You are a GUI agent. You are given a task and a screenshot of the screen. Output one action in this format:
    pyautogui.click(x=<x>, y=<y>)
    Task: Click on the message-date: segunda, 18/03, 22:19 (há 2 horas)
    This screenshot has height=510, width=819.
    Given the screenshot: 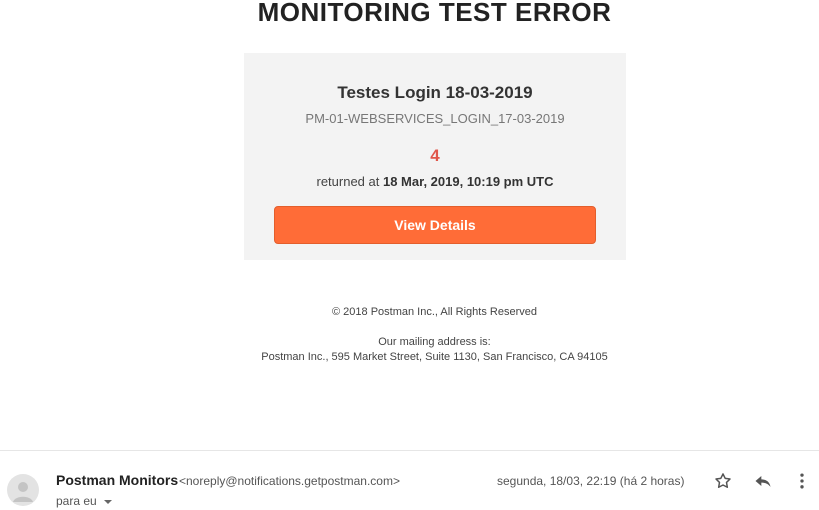 What is the action you would take?
    pyautogui.click(x=591, y=481)
    